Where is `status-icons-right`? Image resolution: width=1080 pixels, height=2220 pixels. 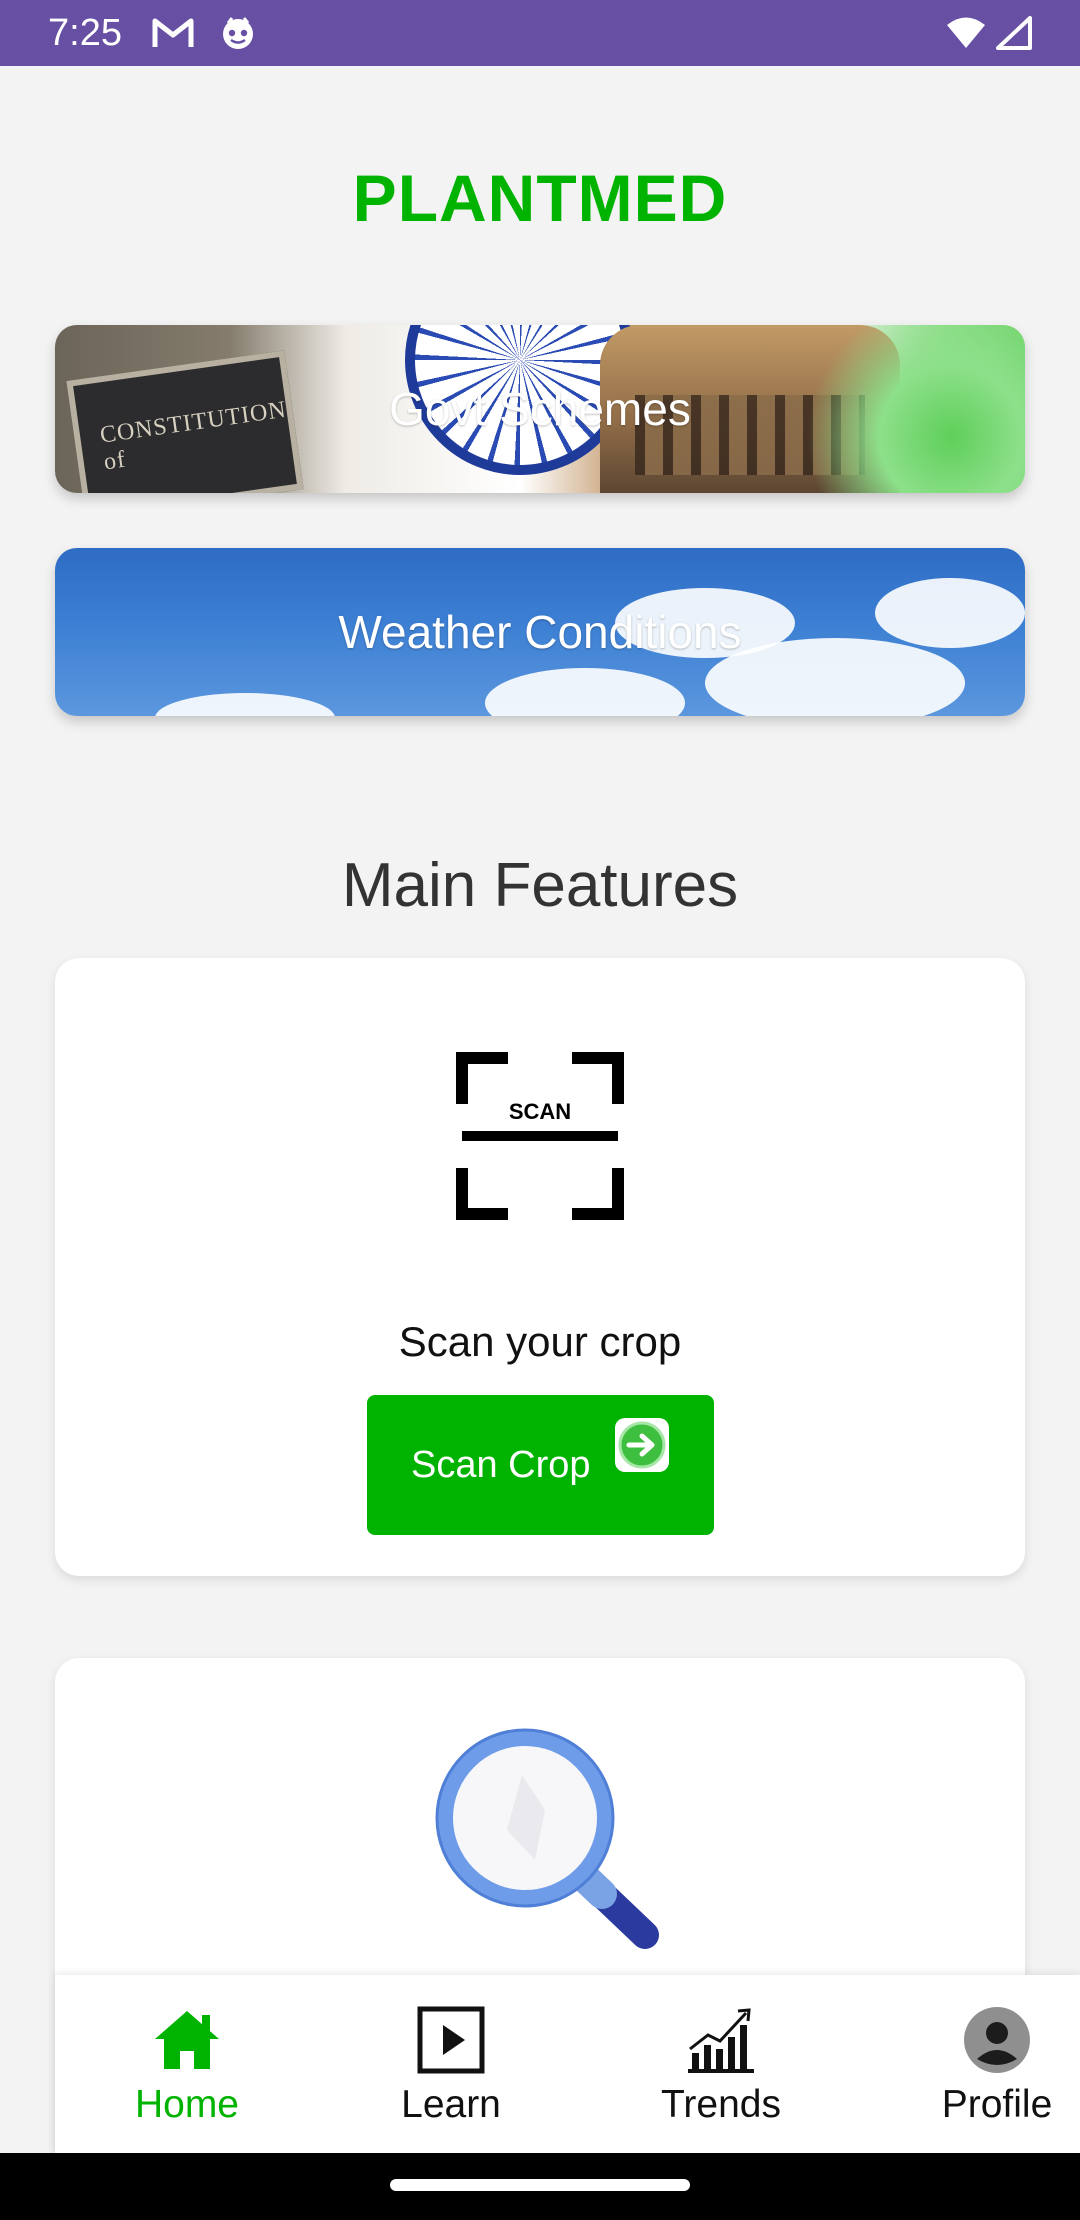 status-icons-right is located at coordinates (989, 33).